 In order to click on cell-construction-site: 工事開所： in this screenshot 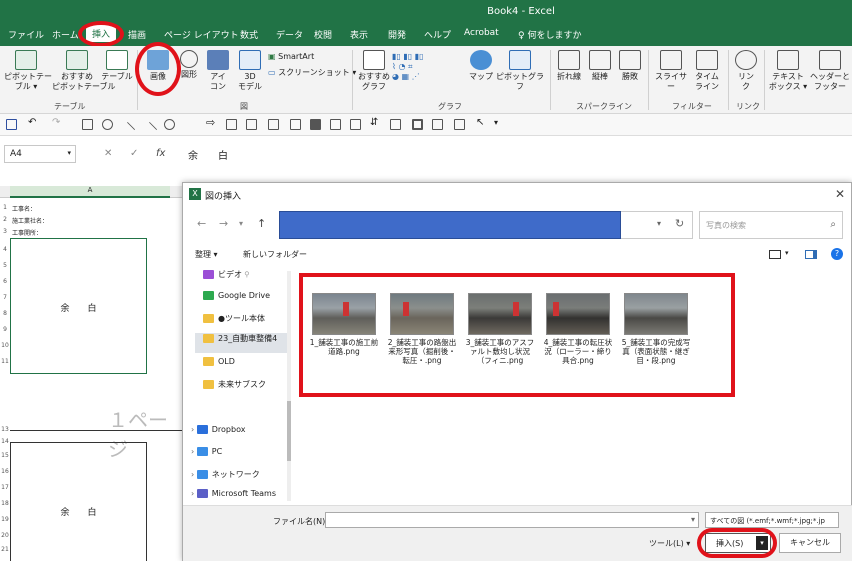, I will do `click(27, 232)`.